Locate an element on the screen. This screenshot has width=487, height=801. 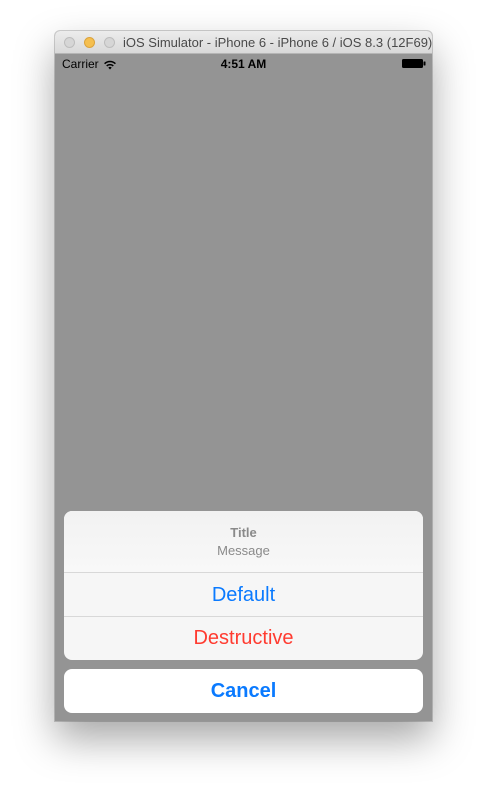
action-sheet-message: Message is located at coordinates (243, 550).